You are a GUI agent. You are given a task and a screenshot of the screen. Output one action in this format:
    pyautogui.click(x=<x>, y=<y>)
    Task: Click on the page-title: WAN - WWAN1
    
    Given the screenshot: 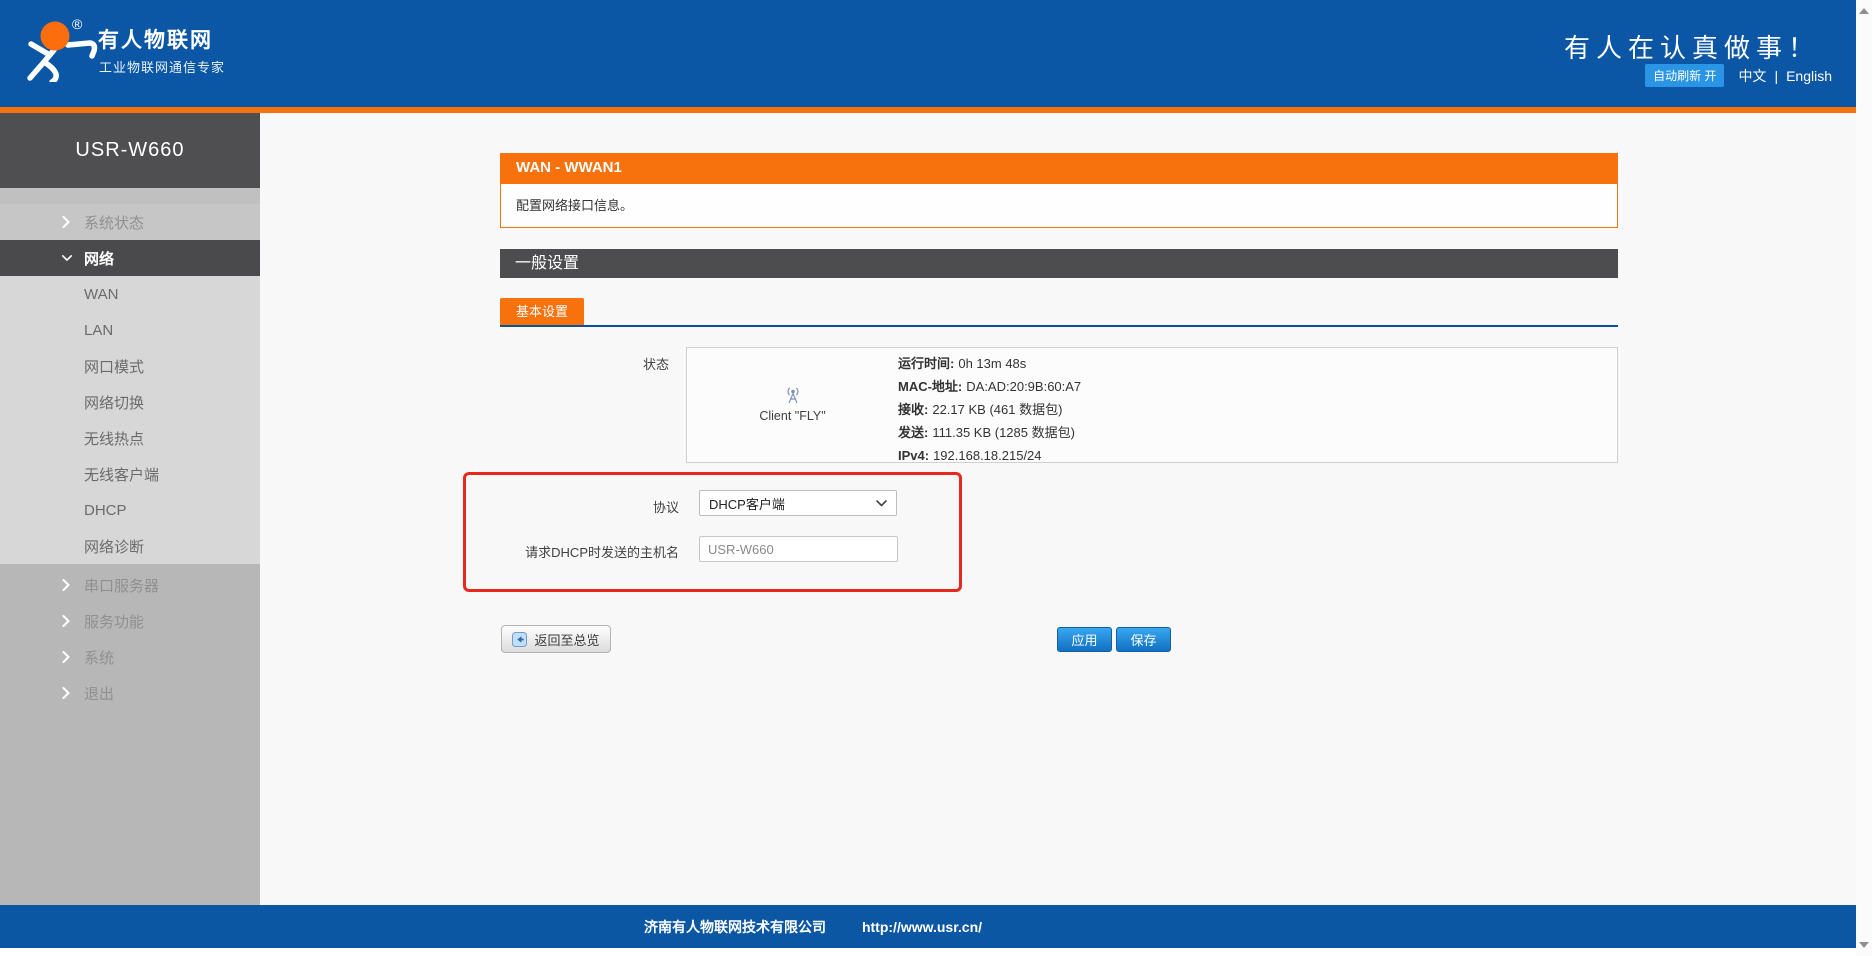 What is the action you would take?
    pyautogui.click(x=1059, y=168)
    